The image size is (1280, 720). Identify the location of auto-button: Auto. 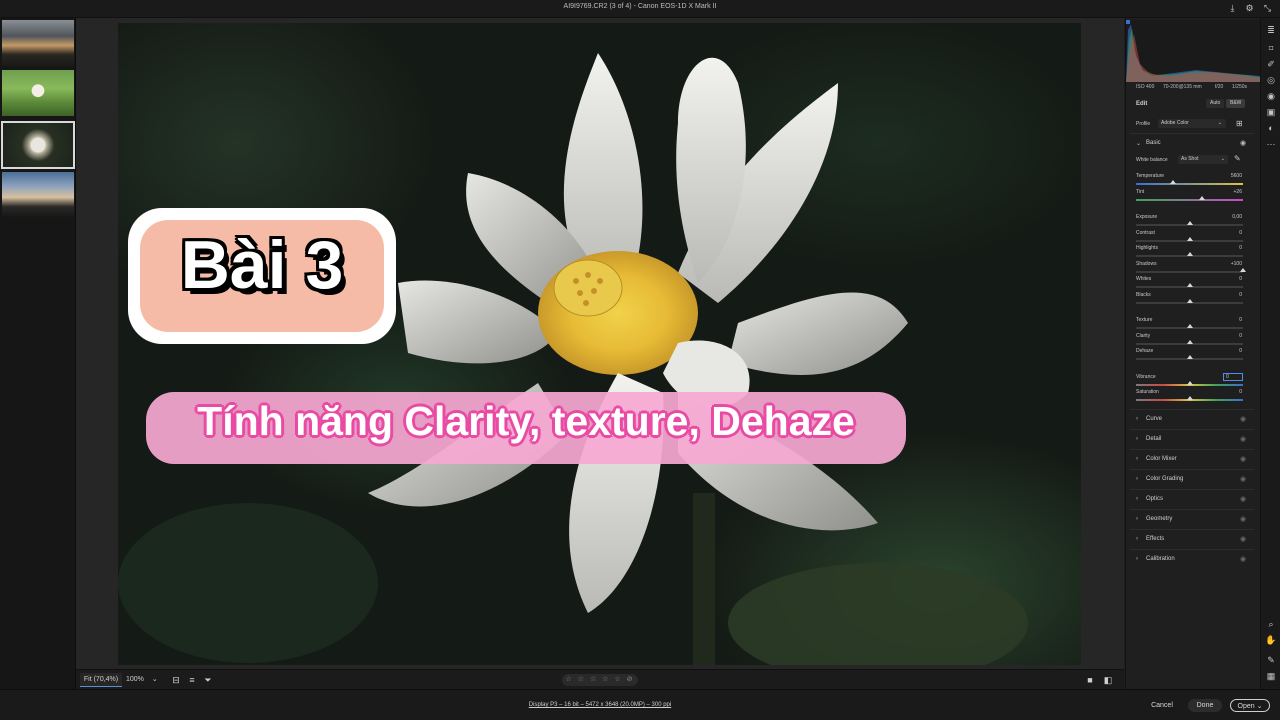
(1215, 103).